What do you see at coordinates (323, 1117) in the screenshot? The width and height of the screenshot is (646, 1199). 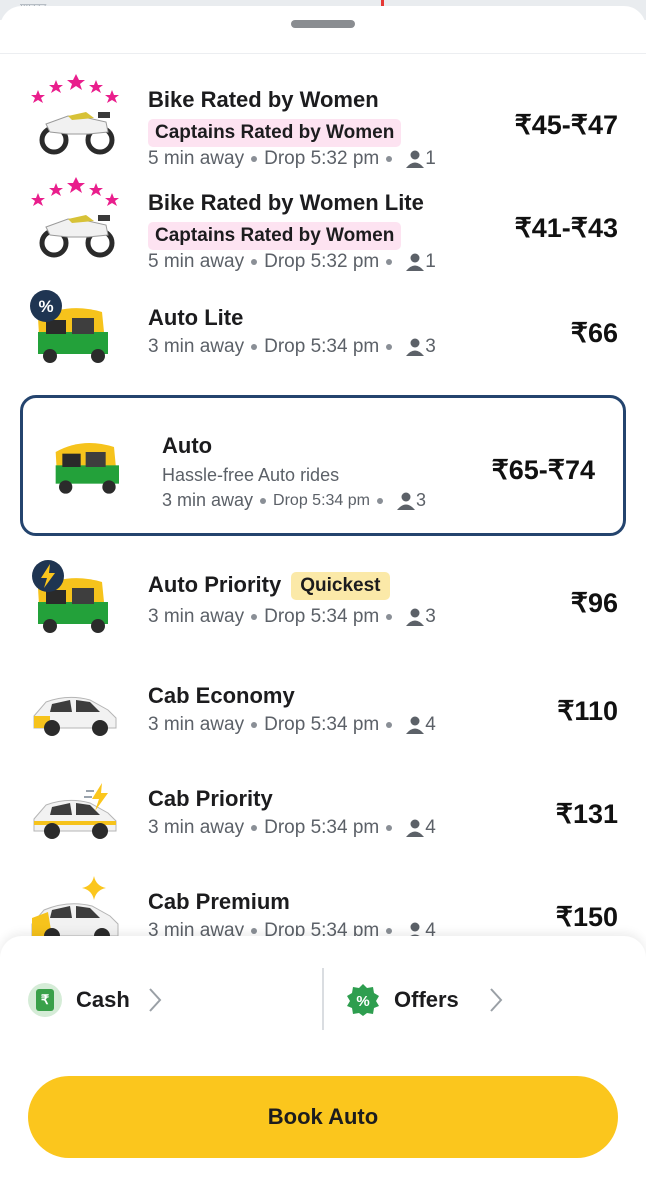 I see `book-auto-button: Book Auto` at bounding box center [323, 1117].